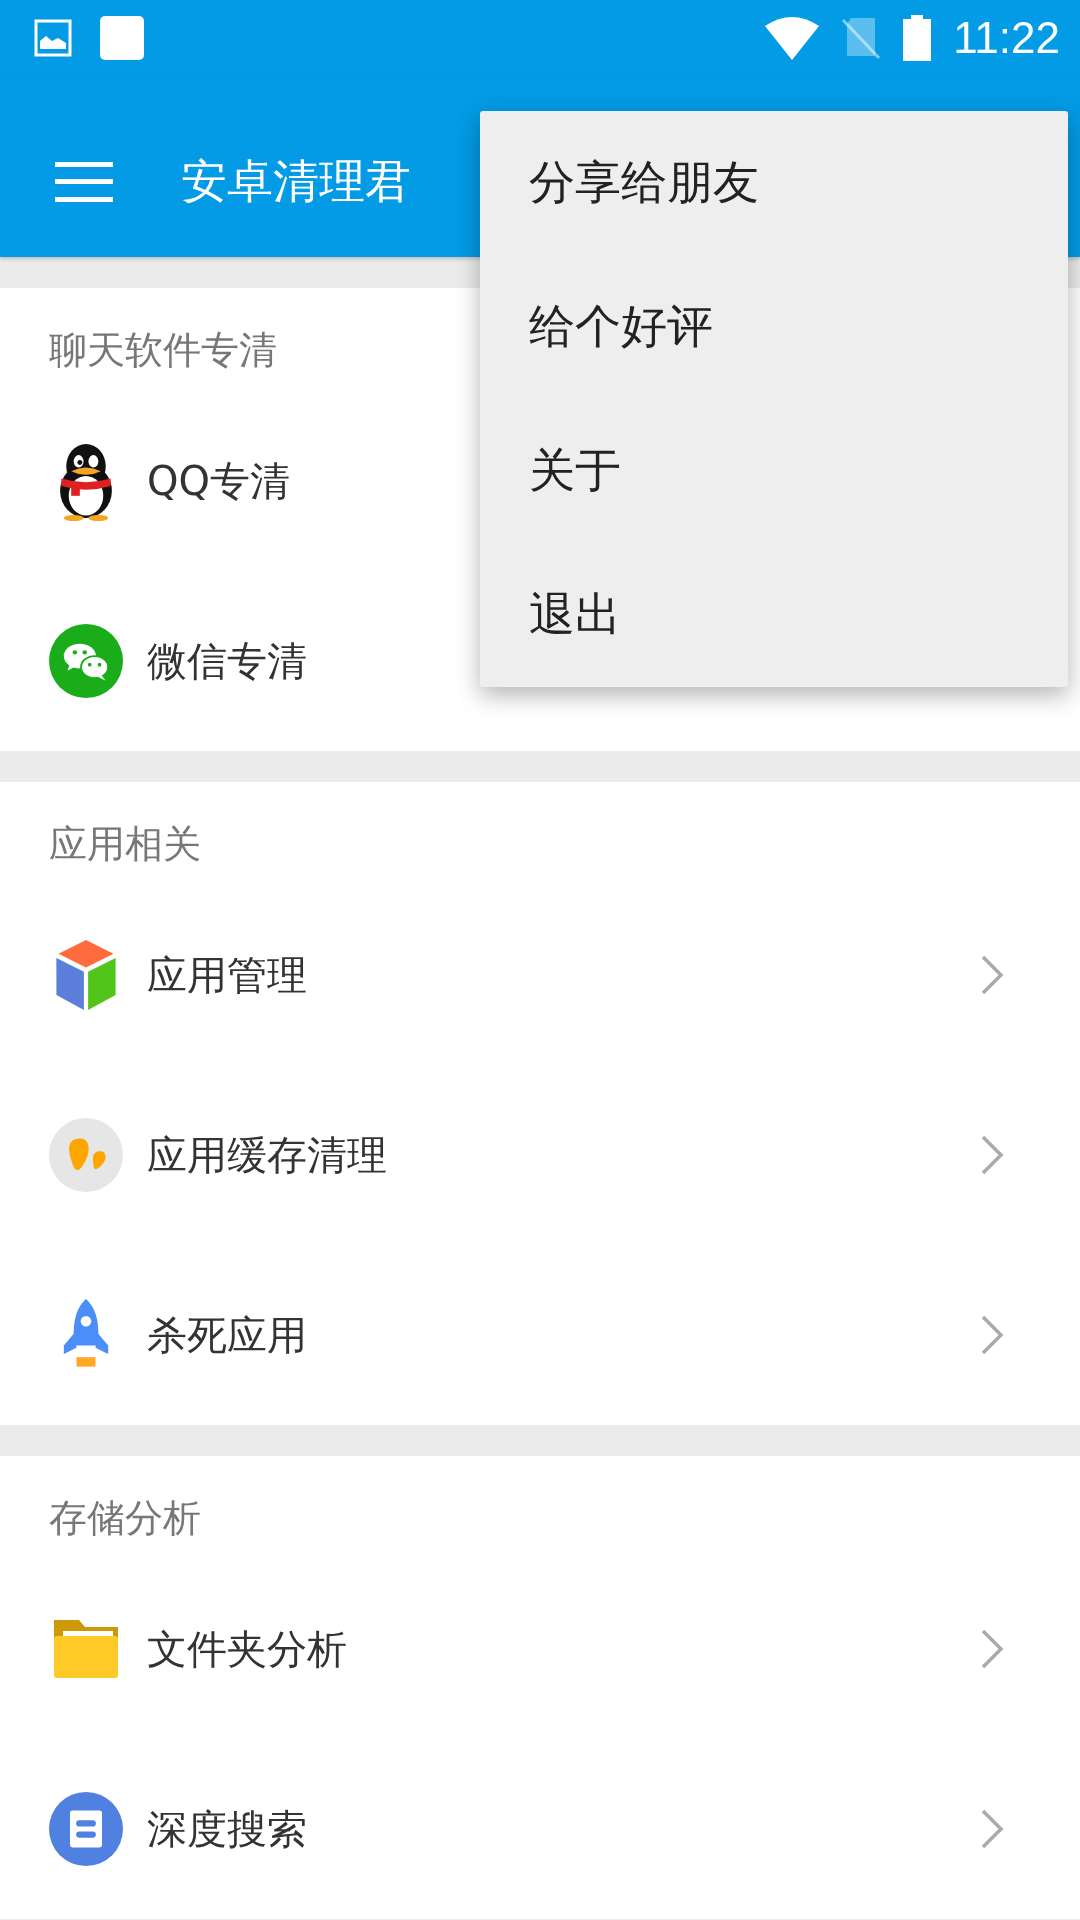 The height and width of the screenshot is (1920, 1080). Describe the element at coordinates (296, 181) in the screenshot. I see `app-title: 安卓清理君` at that location.